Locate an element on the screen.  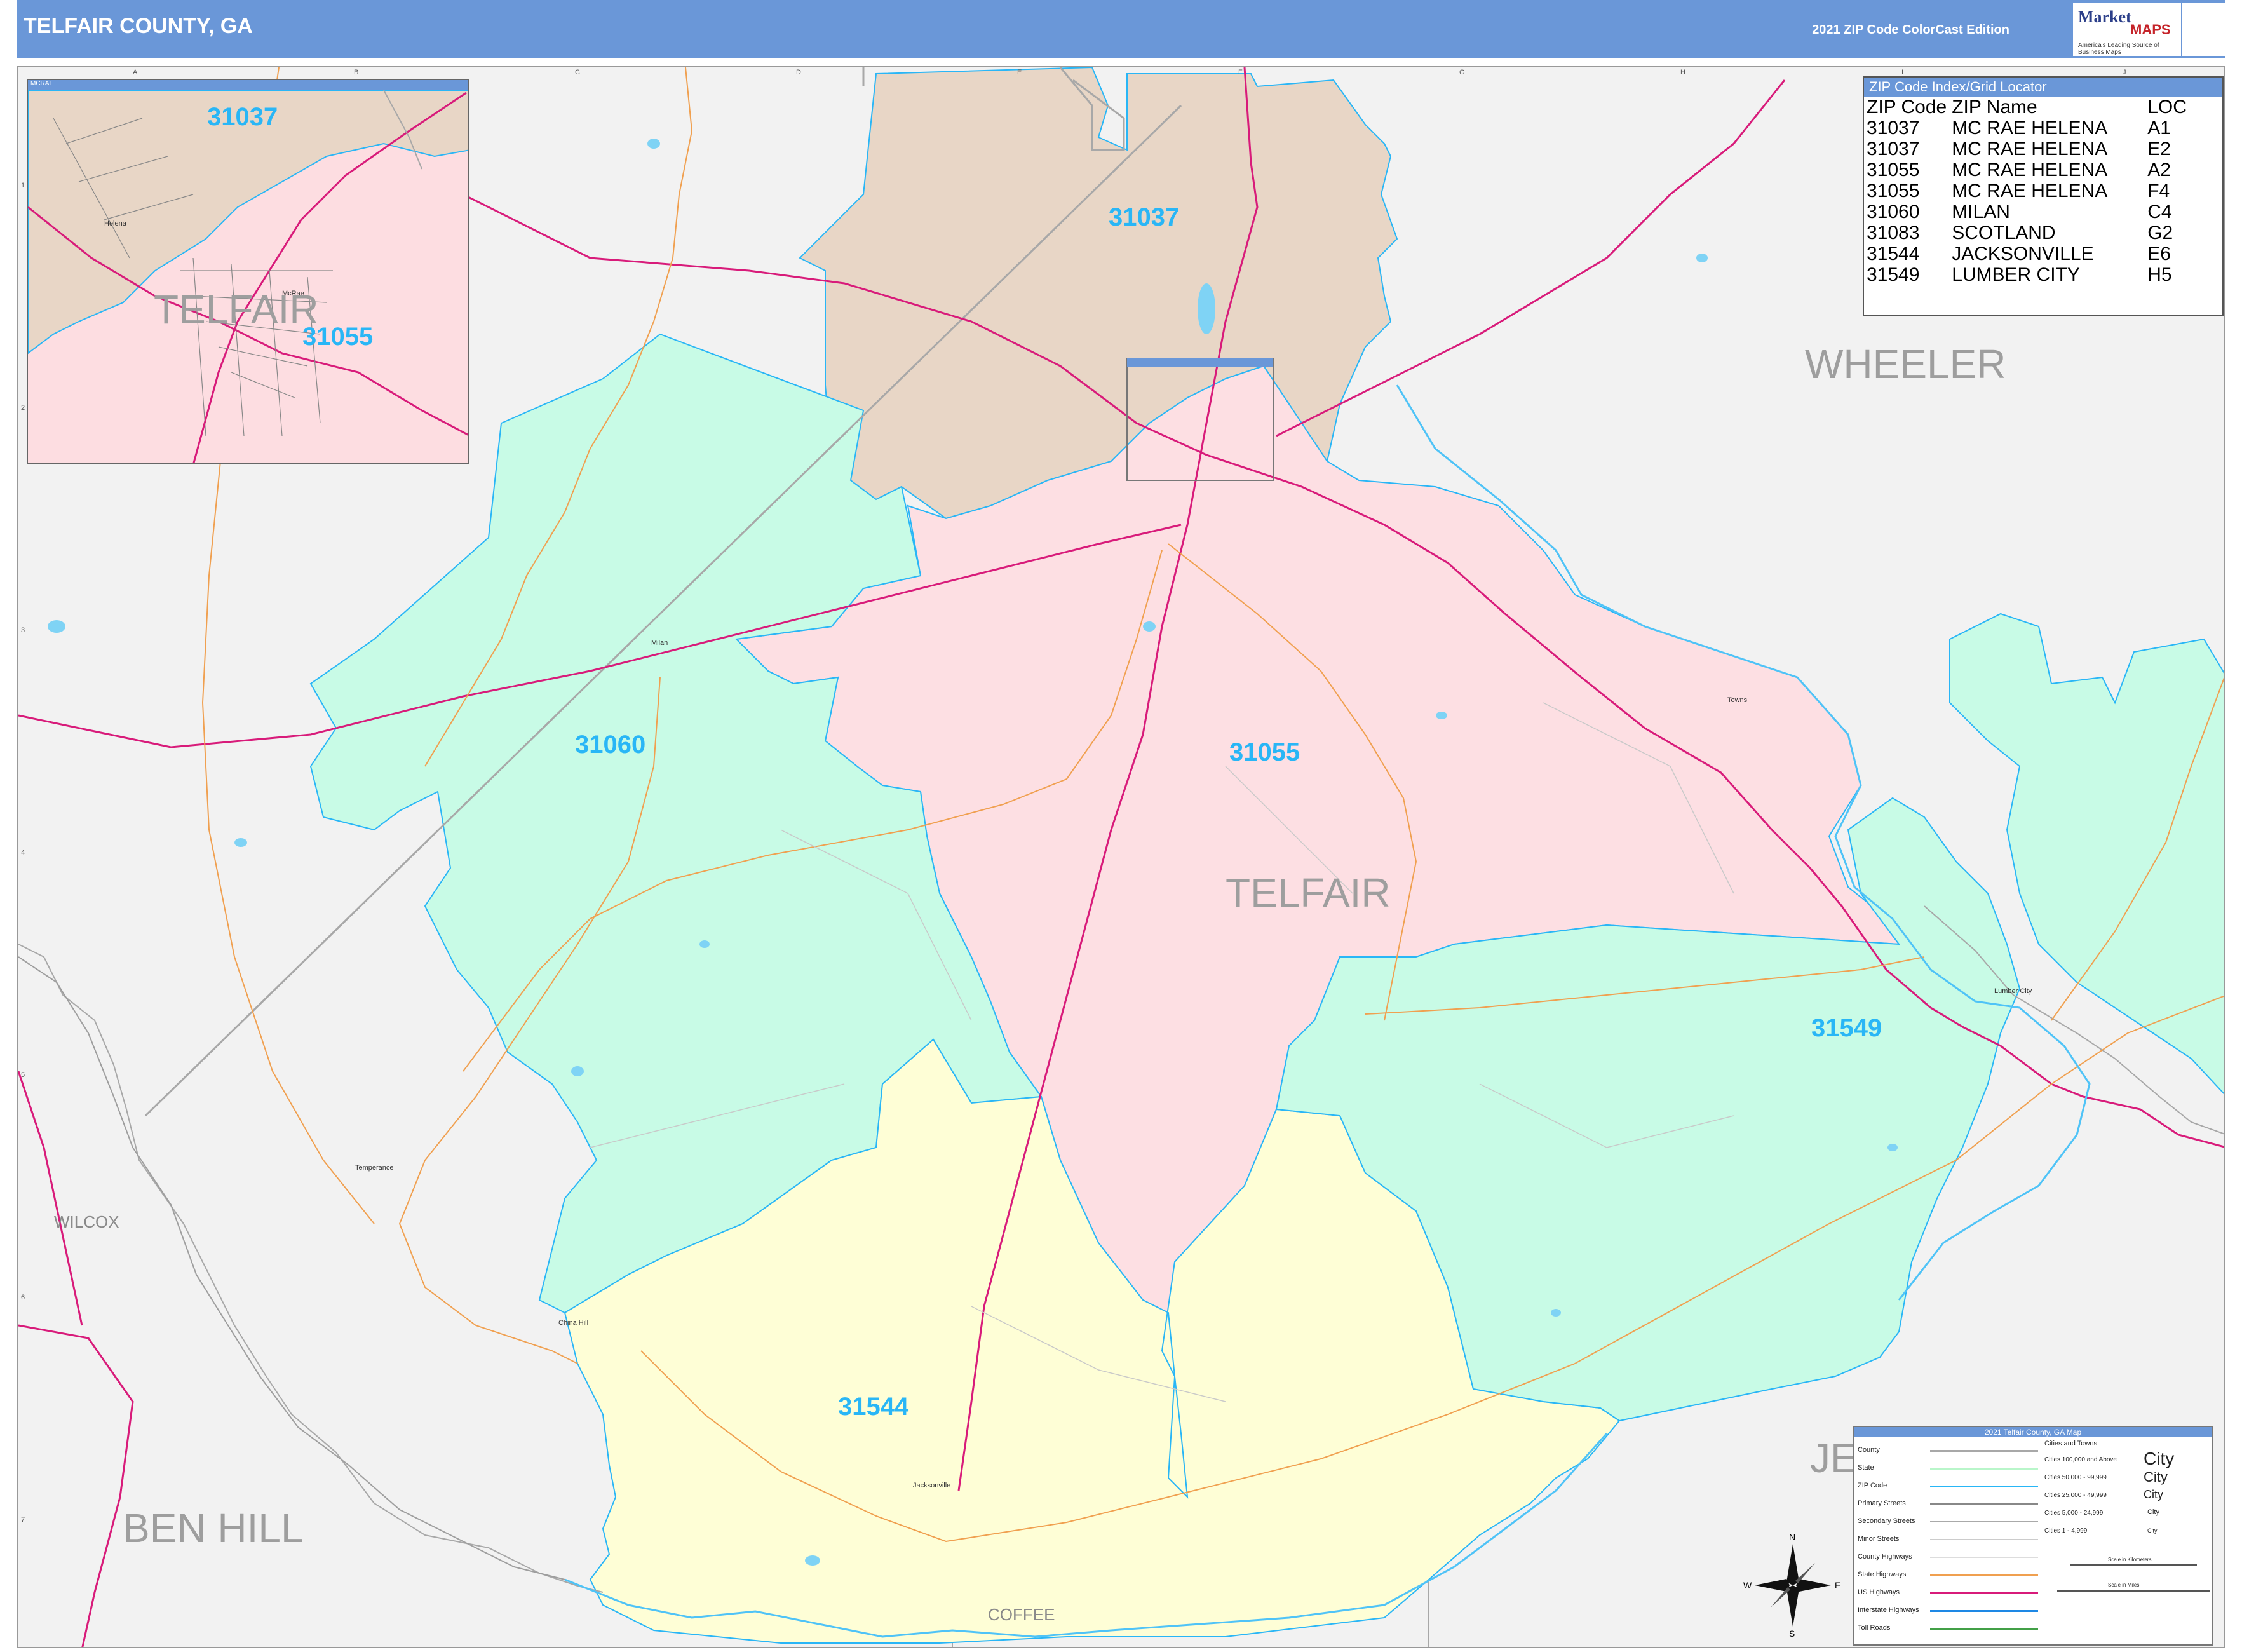
legend-title: 2021 Telfair County, GA Map is located at coordinates (2033, 1432).